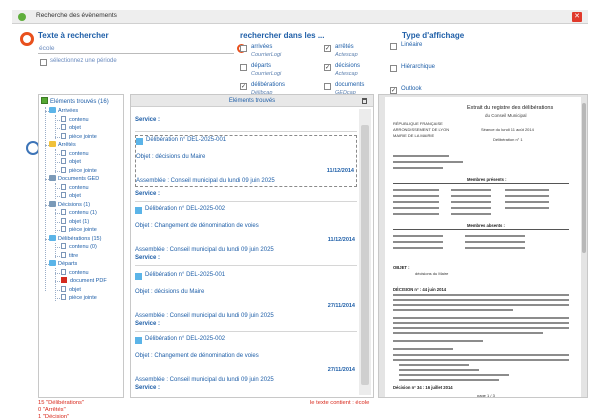 The height and width of the screenshot is (420, 592). I want to click on tree-folder: Délibérations (15), so click(75, 238).